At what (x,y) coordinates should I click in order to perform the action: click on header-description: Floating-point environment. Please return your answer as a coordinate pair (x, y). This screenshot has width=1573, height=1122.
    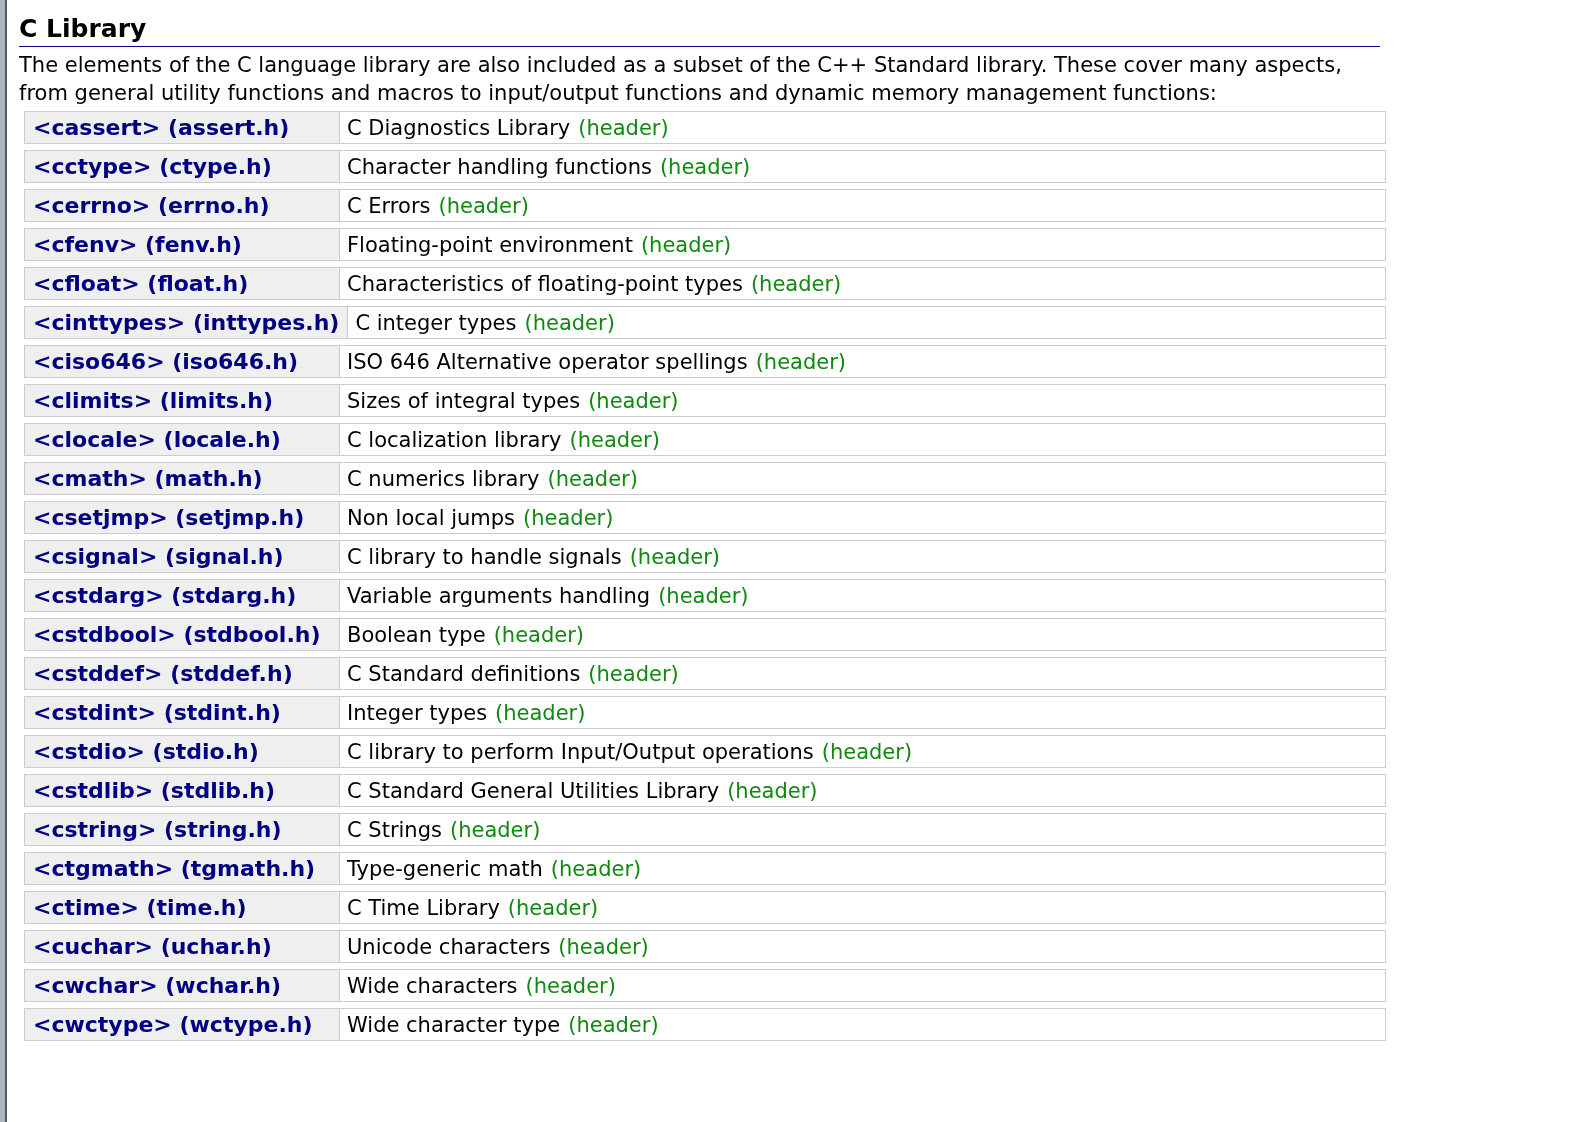
    Looking at the image, I should click on (490, 244).